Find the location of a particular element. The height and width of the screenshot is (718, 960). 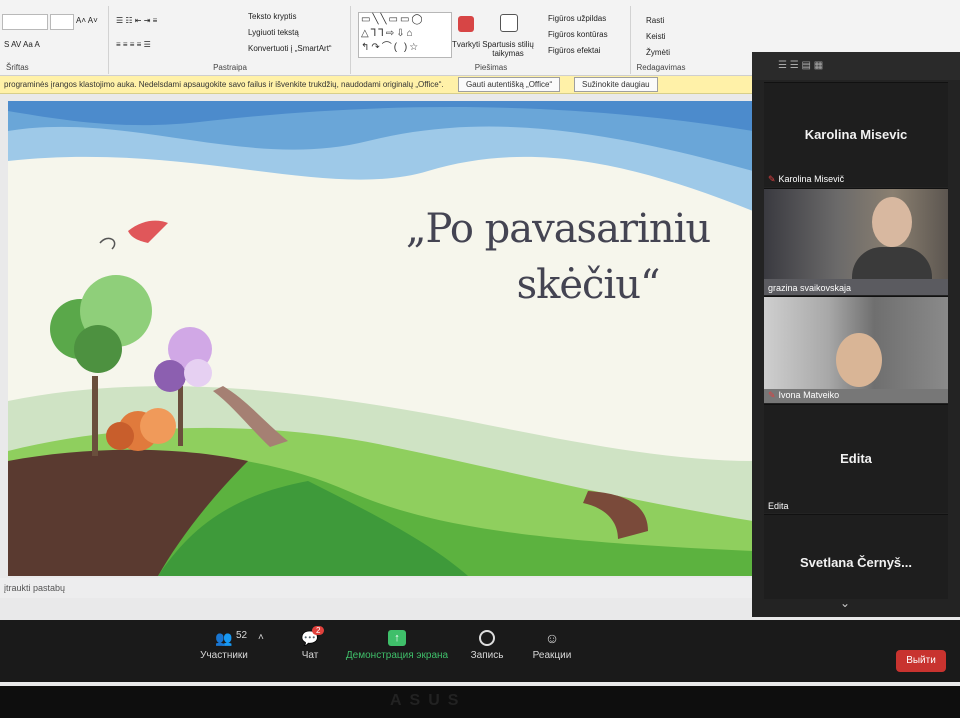

video-tile: Edita Edita is located at coordinates (856, 458).